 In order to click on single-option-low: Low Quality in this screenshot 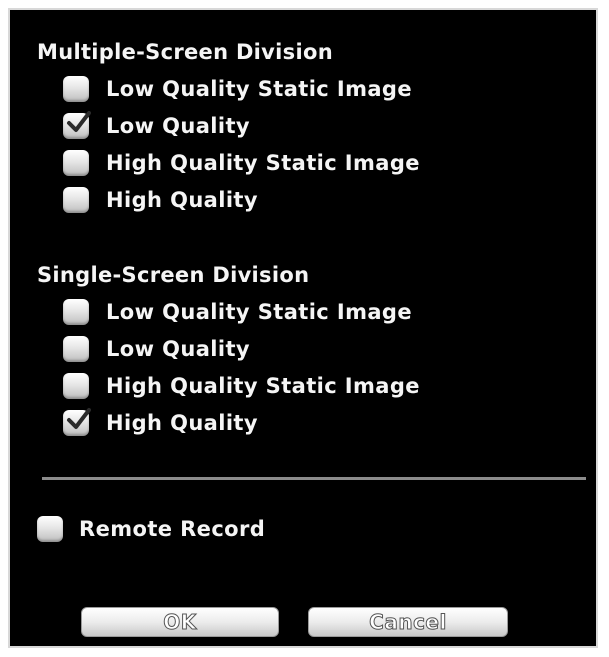, I will do `click(156, 349)`.